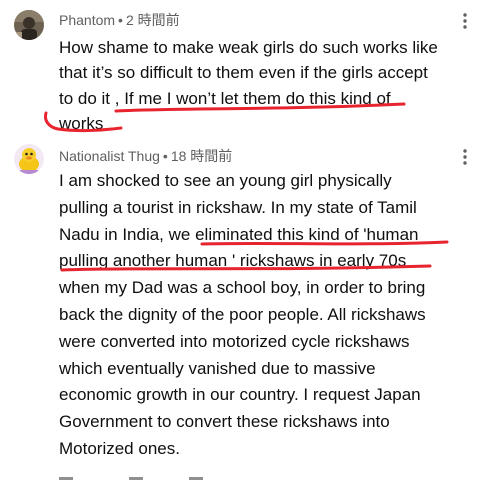  What do you see at coordinates (81, 123) in the screenshot?
I see `comment-line: works` at bounding box center [81, 123].